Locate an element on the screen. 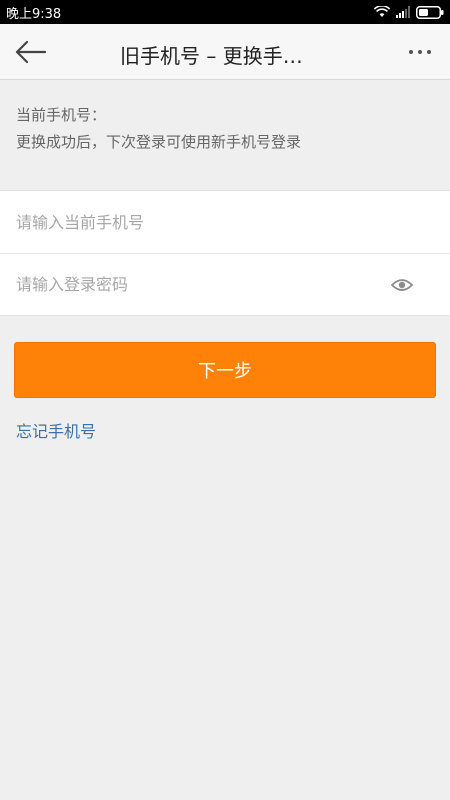 This screenshot has height=800, width=450. toggle-password-button is located at coordinates (402, 285).